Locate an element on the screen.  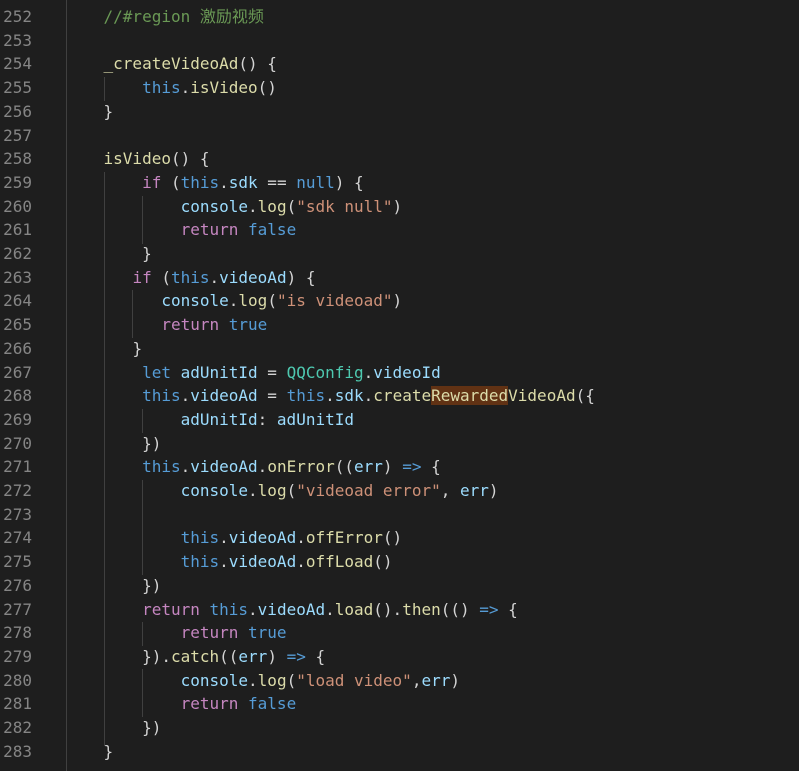
code-line: 256 } is located at coordinates (399, 112).